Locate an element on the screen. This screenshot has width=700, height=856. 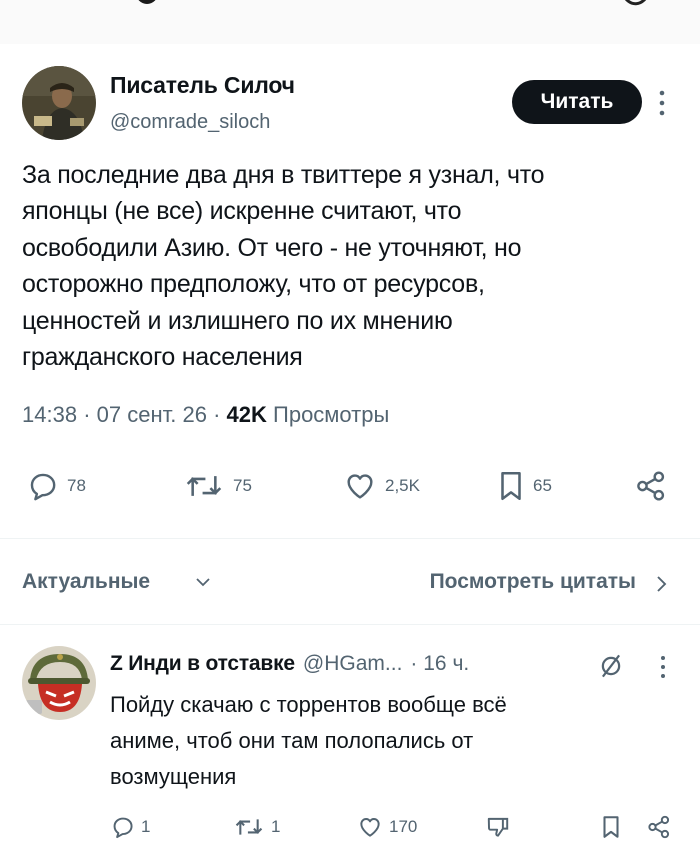
reply-repost-button: 1 is located at coordinates (256, 827).